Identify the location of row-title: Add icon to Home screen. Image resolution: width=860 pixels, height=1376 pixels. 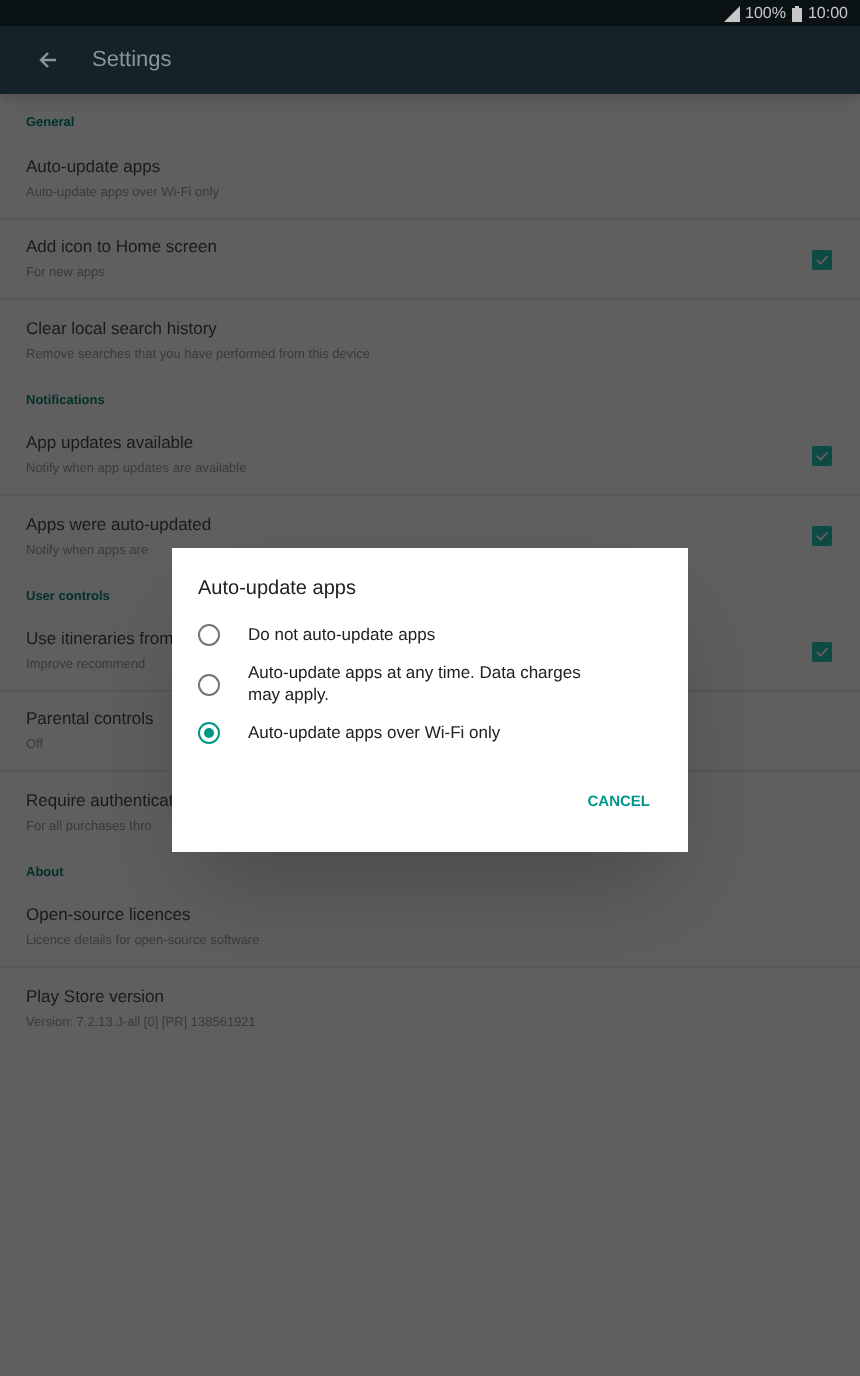
(121, 247).